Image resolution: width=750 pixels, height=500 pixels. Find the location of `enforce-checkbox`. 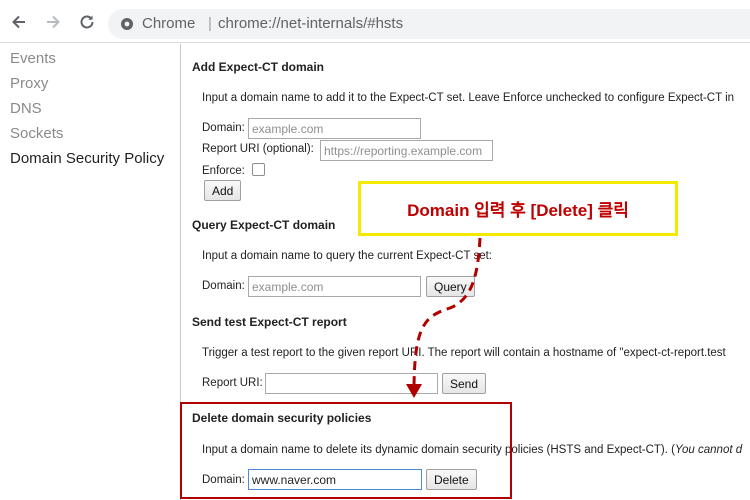

enforce-checkbox is located at coordinates (258, 169).